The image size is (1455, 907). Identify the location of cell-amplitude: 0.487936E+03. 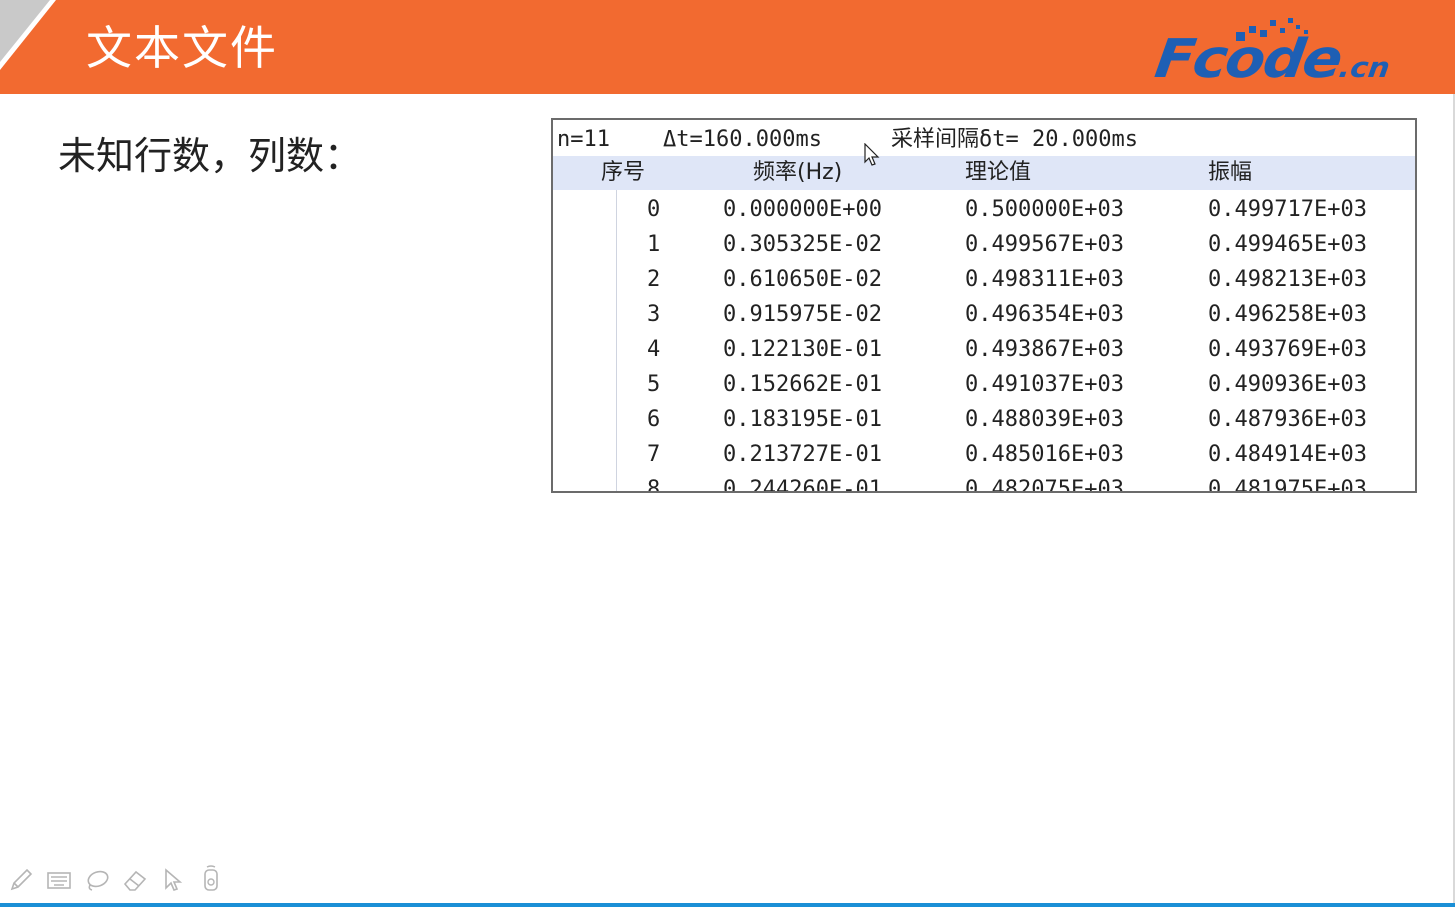
(1287, 419).